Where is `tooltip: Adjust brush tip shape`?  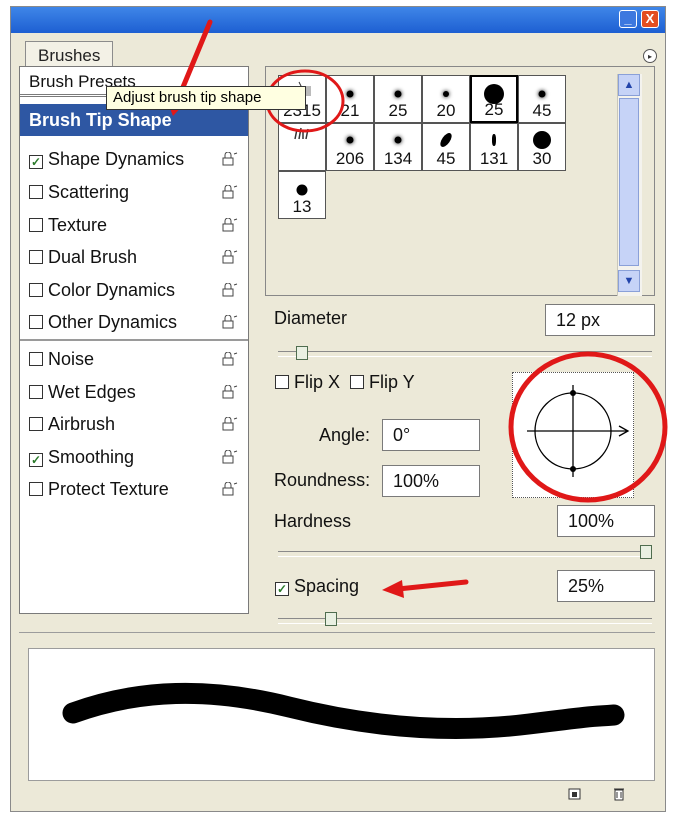 tooltip: Adjust brush tip shape is located at coordinates (206, 98).